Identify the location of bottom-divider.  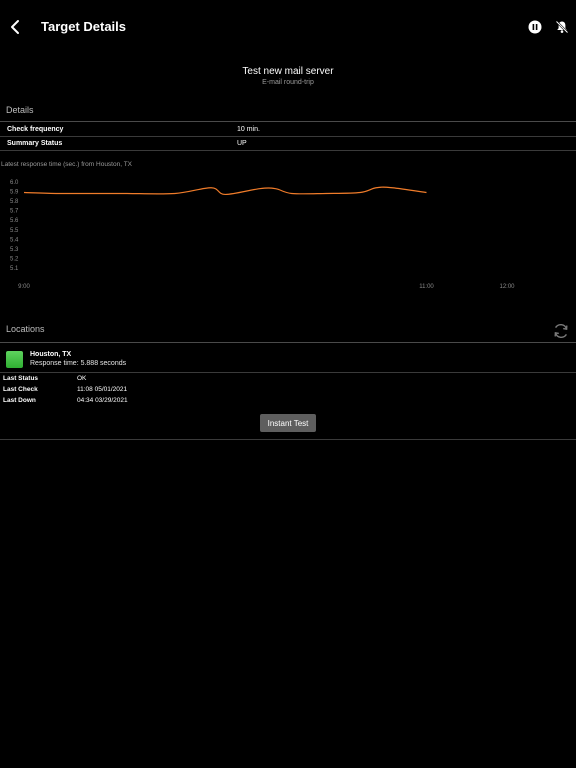
(288, 439).